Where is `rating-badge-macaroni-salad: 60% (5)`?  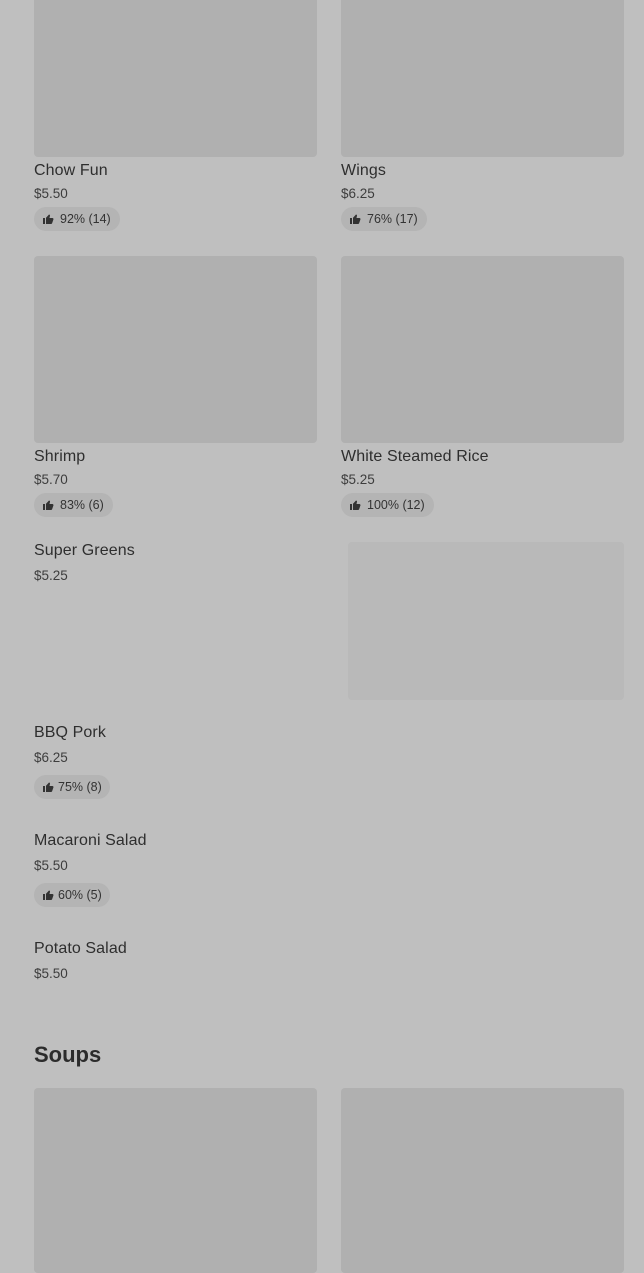 rating-badge-macaroni-salad: 60% (5) is located at coordinates (72, 895).